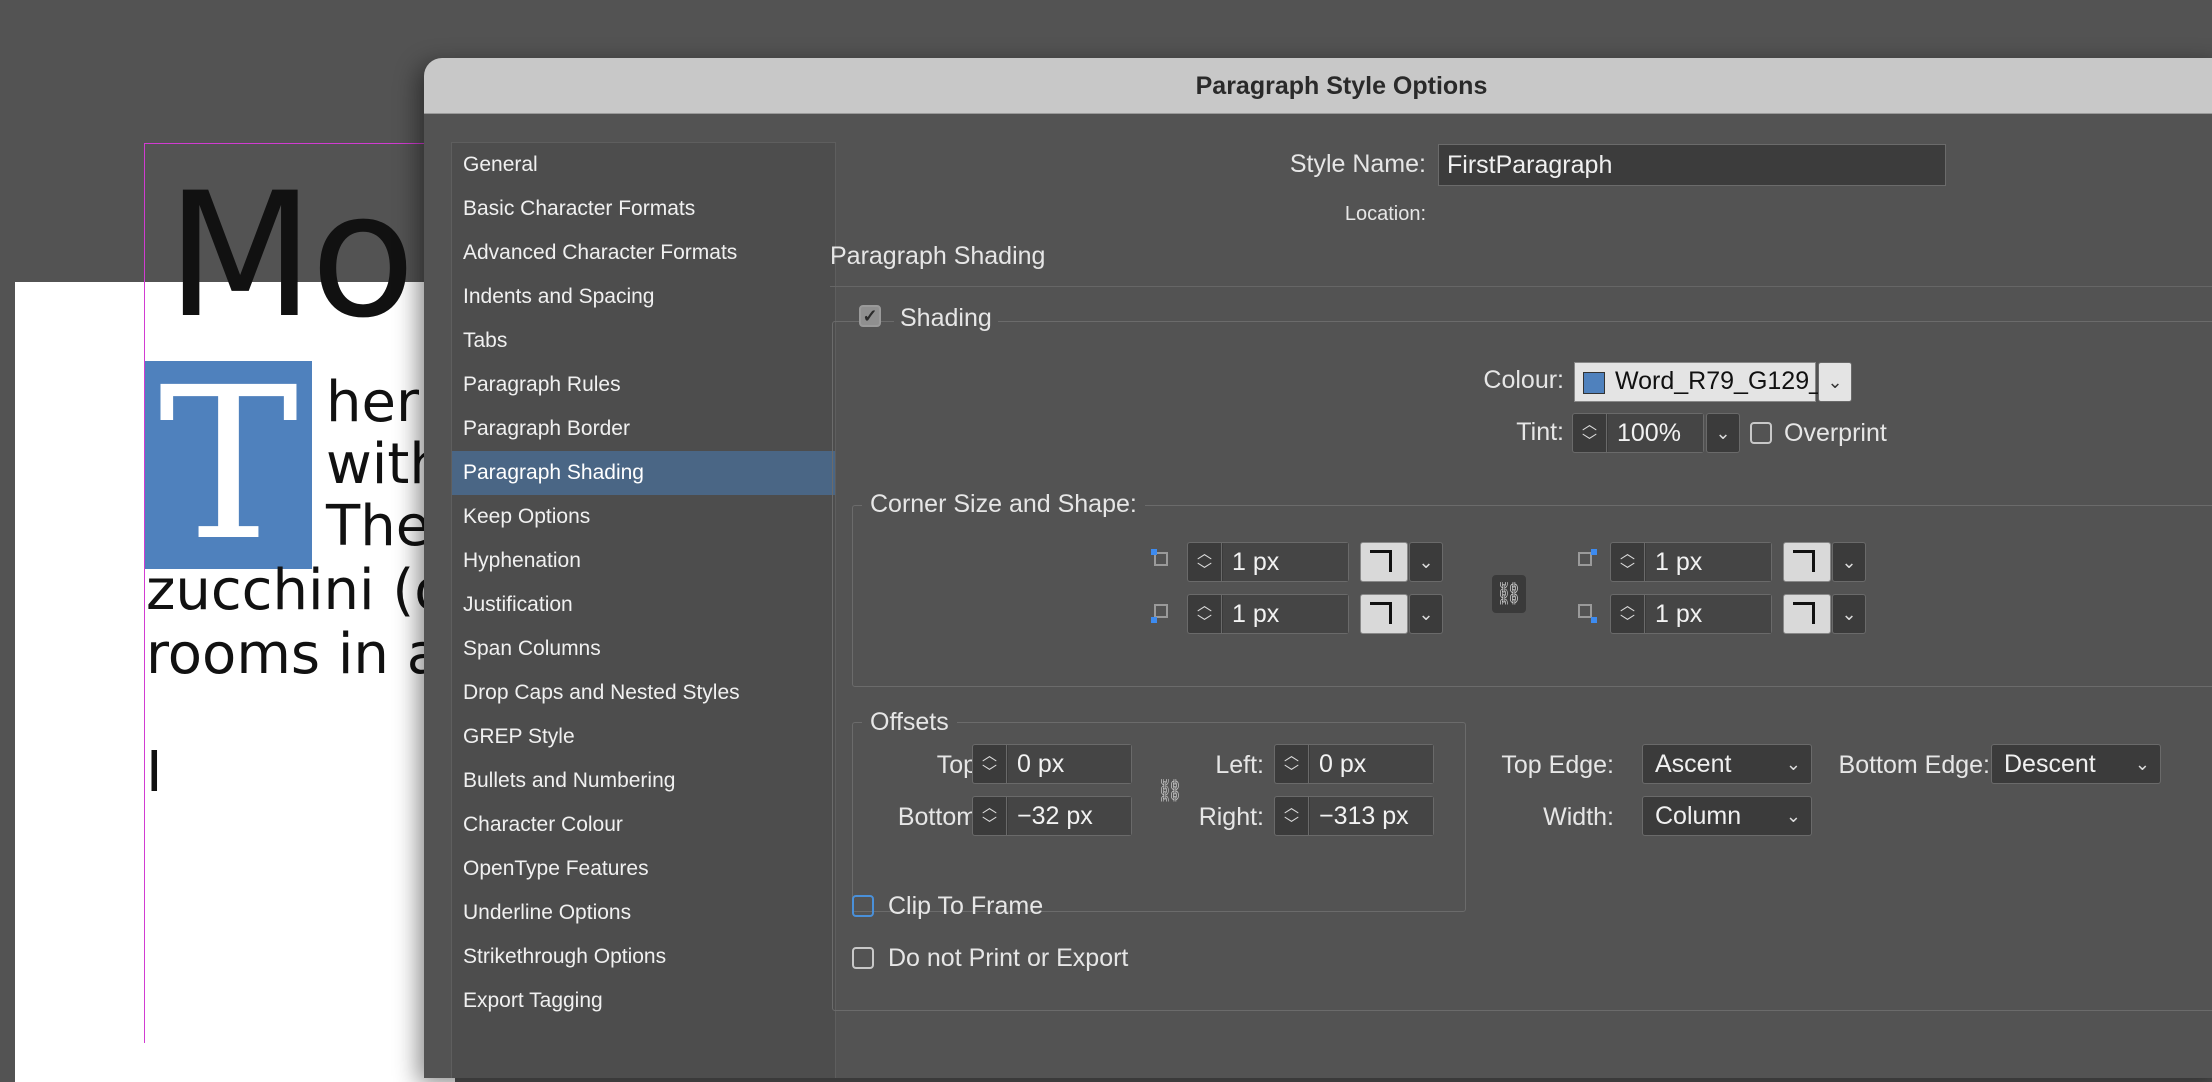 The image size is (2212, 1082). Describe the element at coordinates (863, 958) in the screenshot. I see `do-not-print-checkbox` at that location.